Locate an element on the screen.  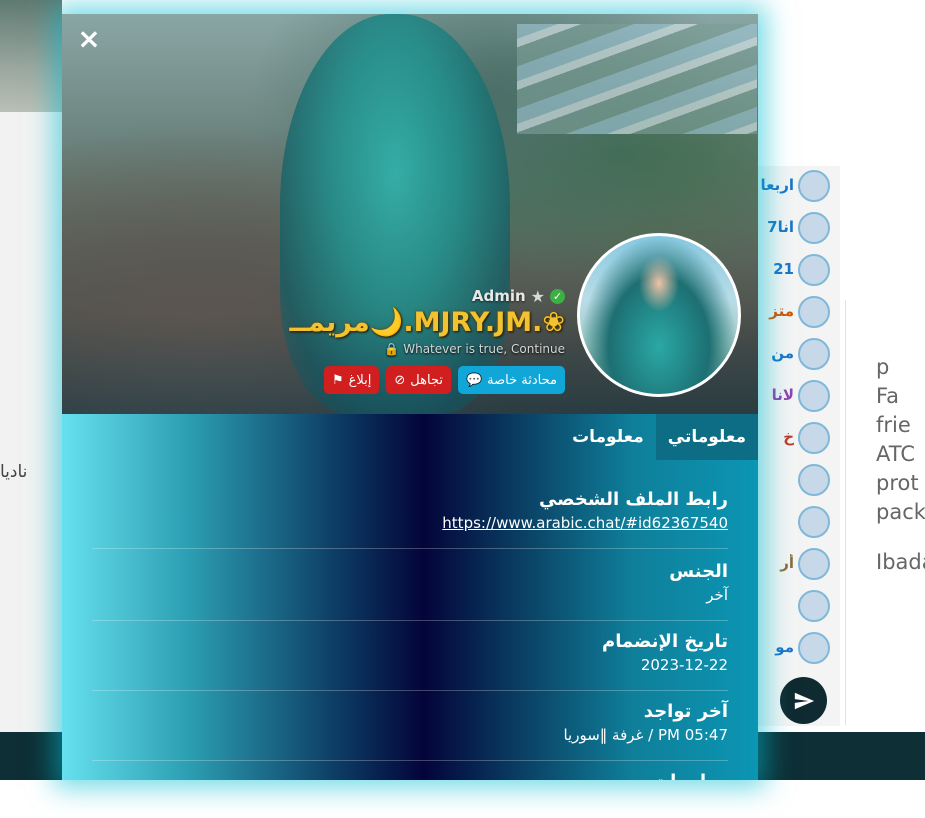
user-list: اربعا انا7 21 متز من لانا خ أر مو is located at coordinates (799, 446).